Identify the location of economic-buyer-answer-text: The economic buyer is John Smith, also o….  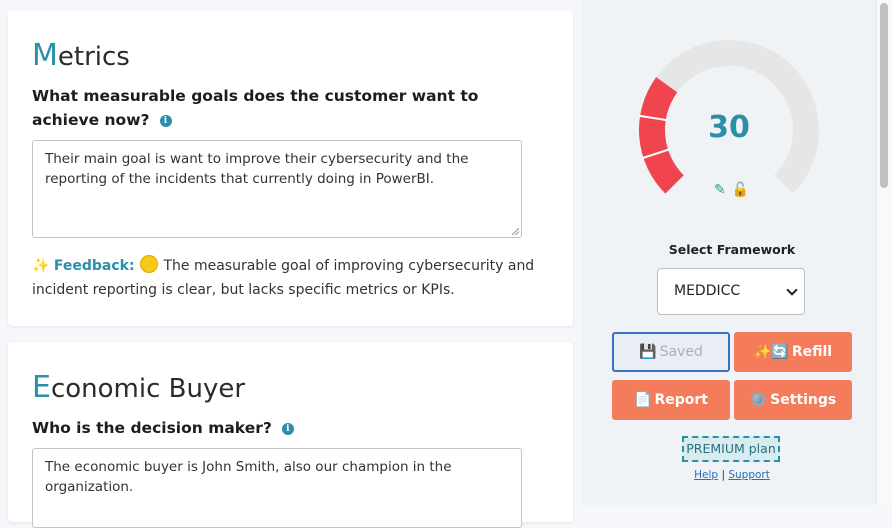
(248, 477).